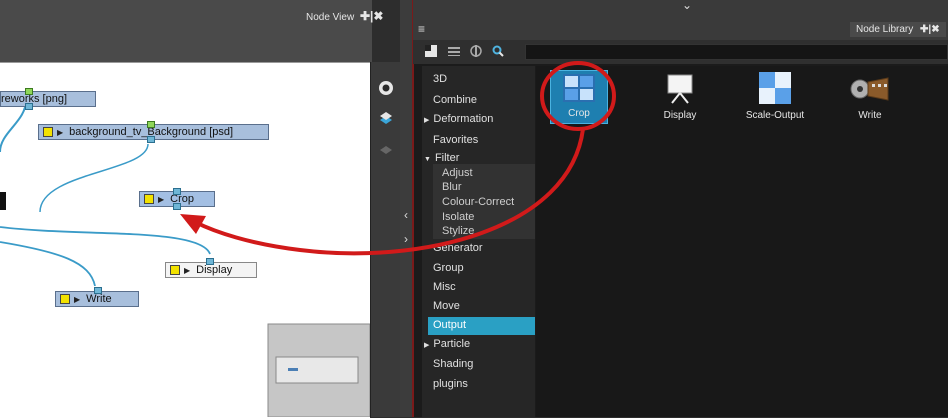  I want to click on node-tile-write: Write, so click(870, 98).